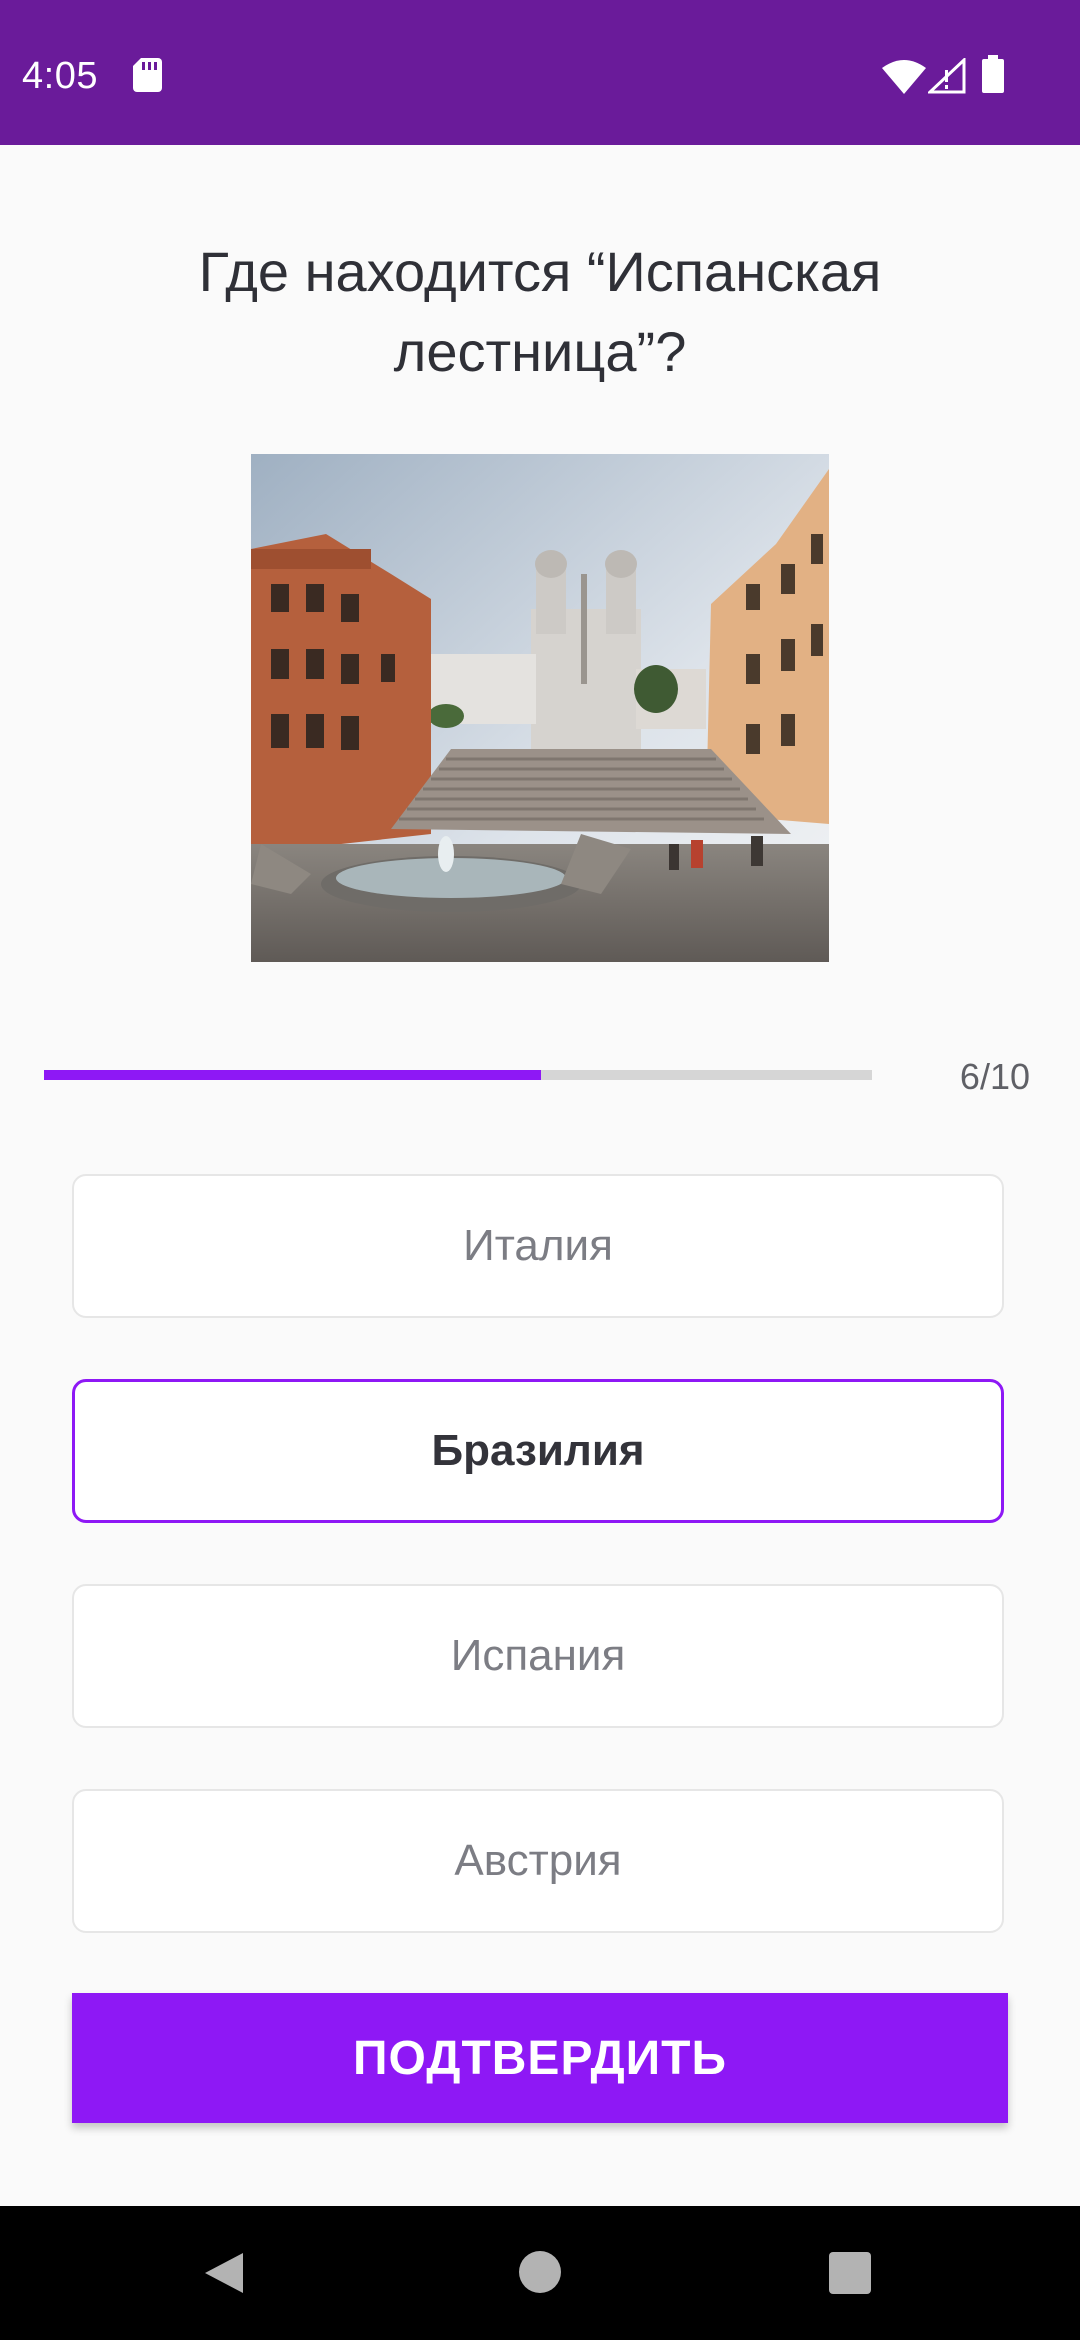 The width and height of the screenshot is (1080, 2340). I want to click on home-icon, so click(540, 2272).